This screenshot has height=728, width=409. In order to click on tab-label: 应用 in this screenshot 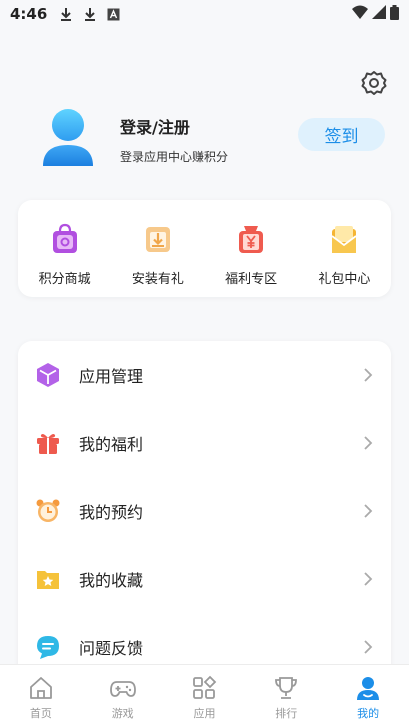, I will do `click(204, 713)`.